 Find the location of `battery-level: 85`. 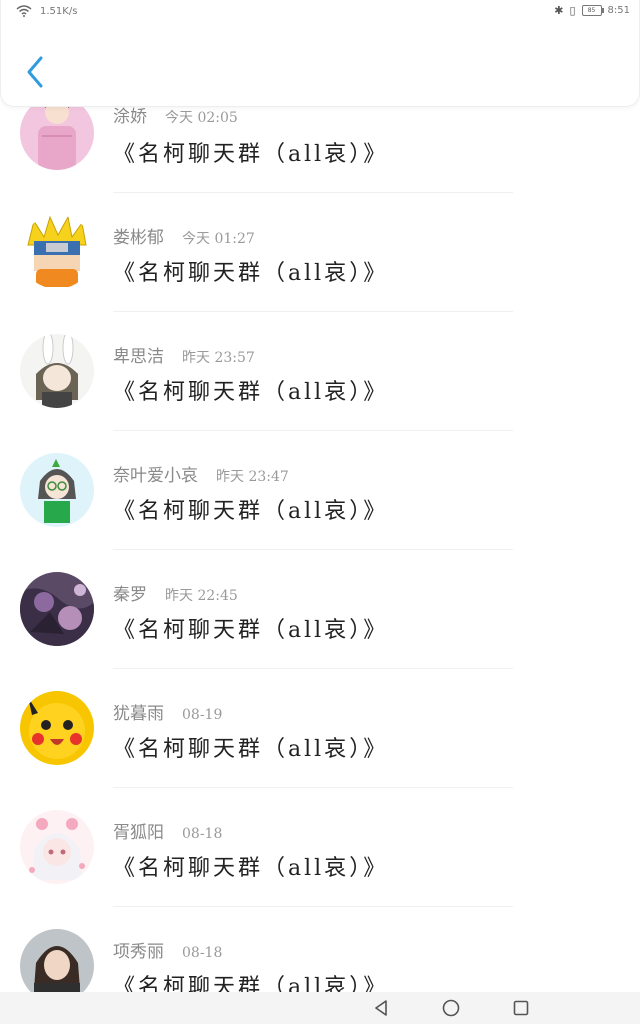

battery-level: 85 is located at coordinates (591, 10).